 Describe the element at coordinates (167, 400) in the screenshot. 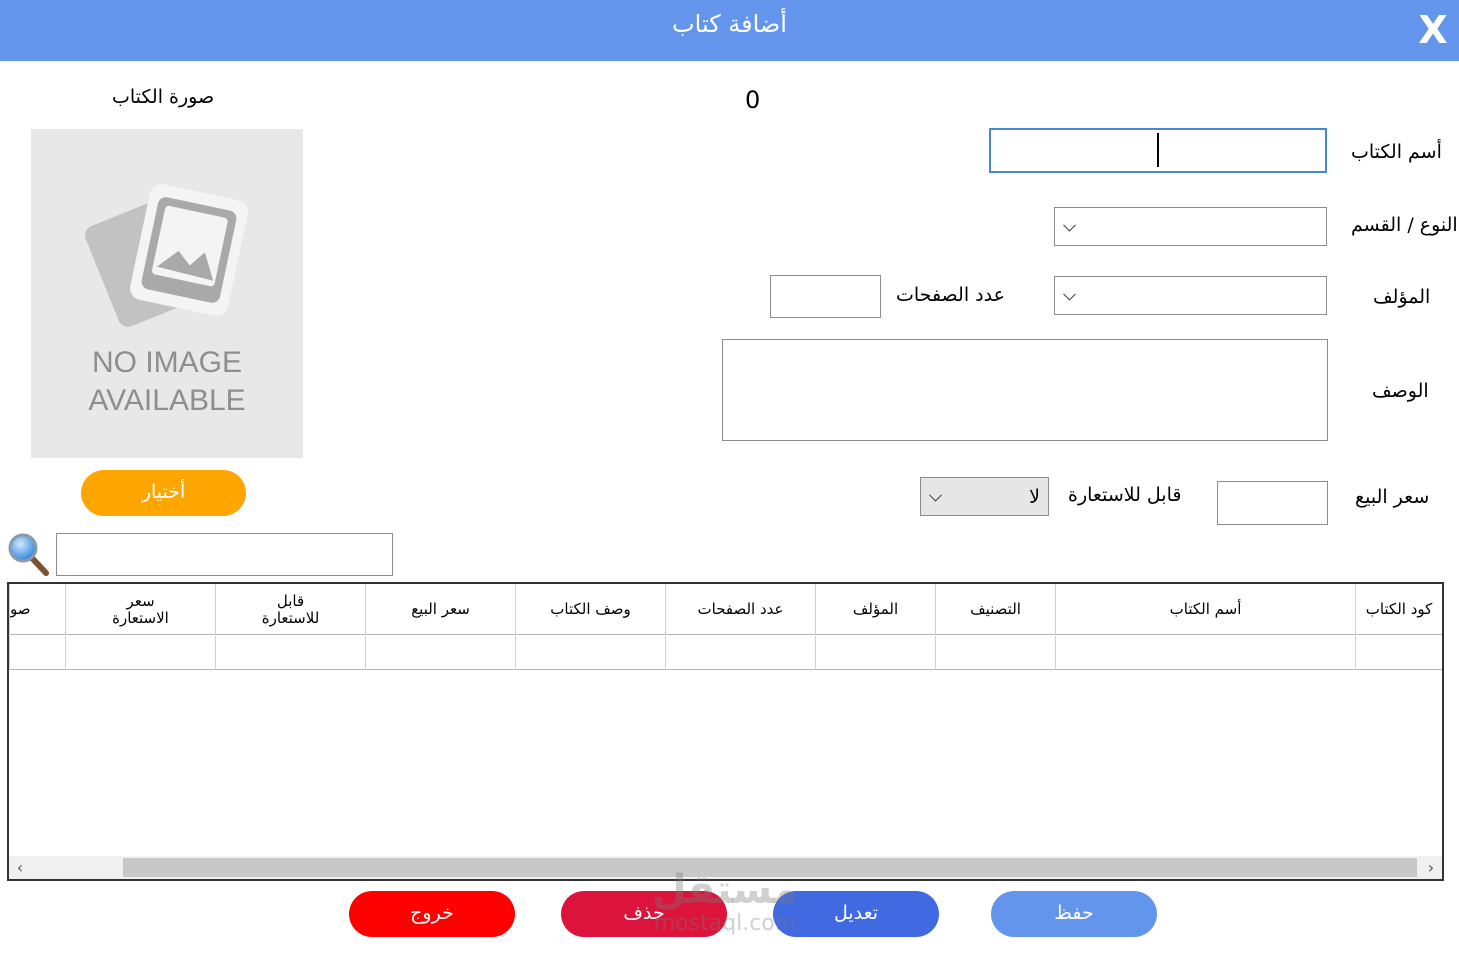

I see `no-image-line2: AVAILABLE` at that location.